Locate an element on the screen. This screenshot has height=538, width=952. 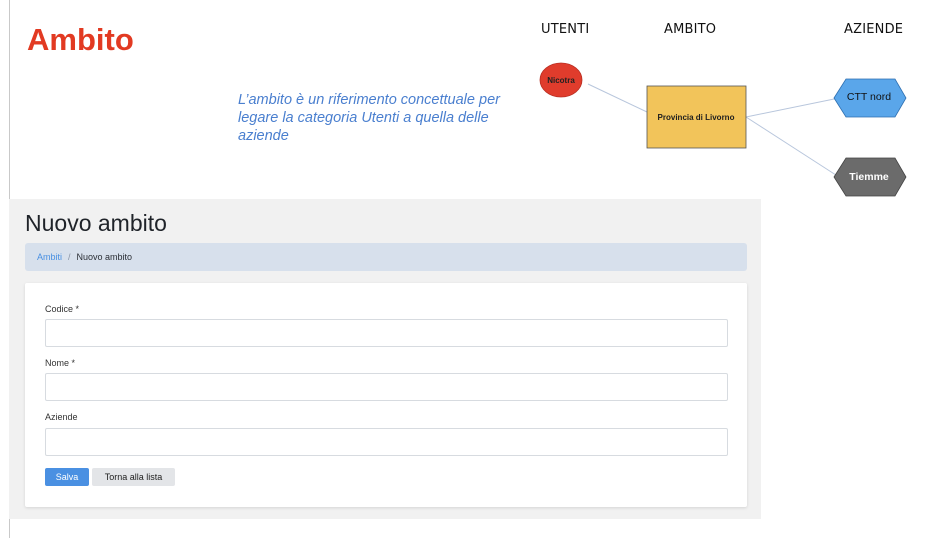
nome-input is located at coordinates (386, 387).